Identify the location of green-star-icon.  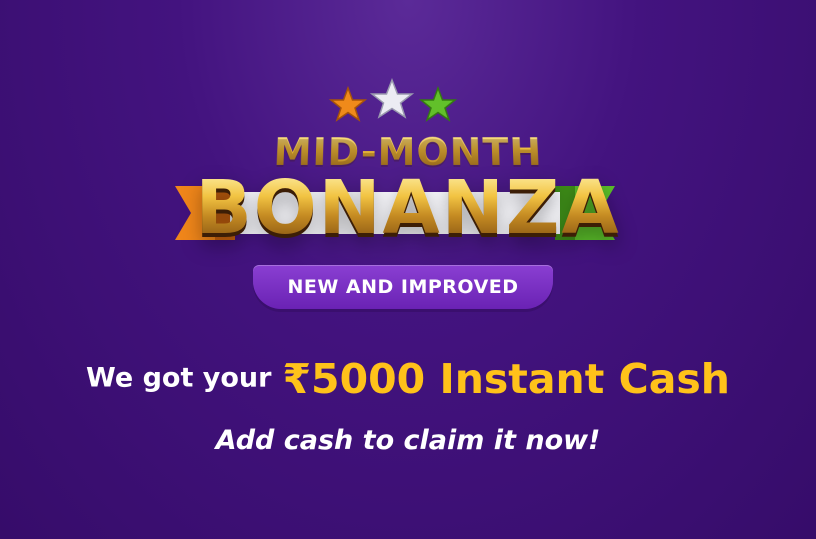
(438, 103).